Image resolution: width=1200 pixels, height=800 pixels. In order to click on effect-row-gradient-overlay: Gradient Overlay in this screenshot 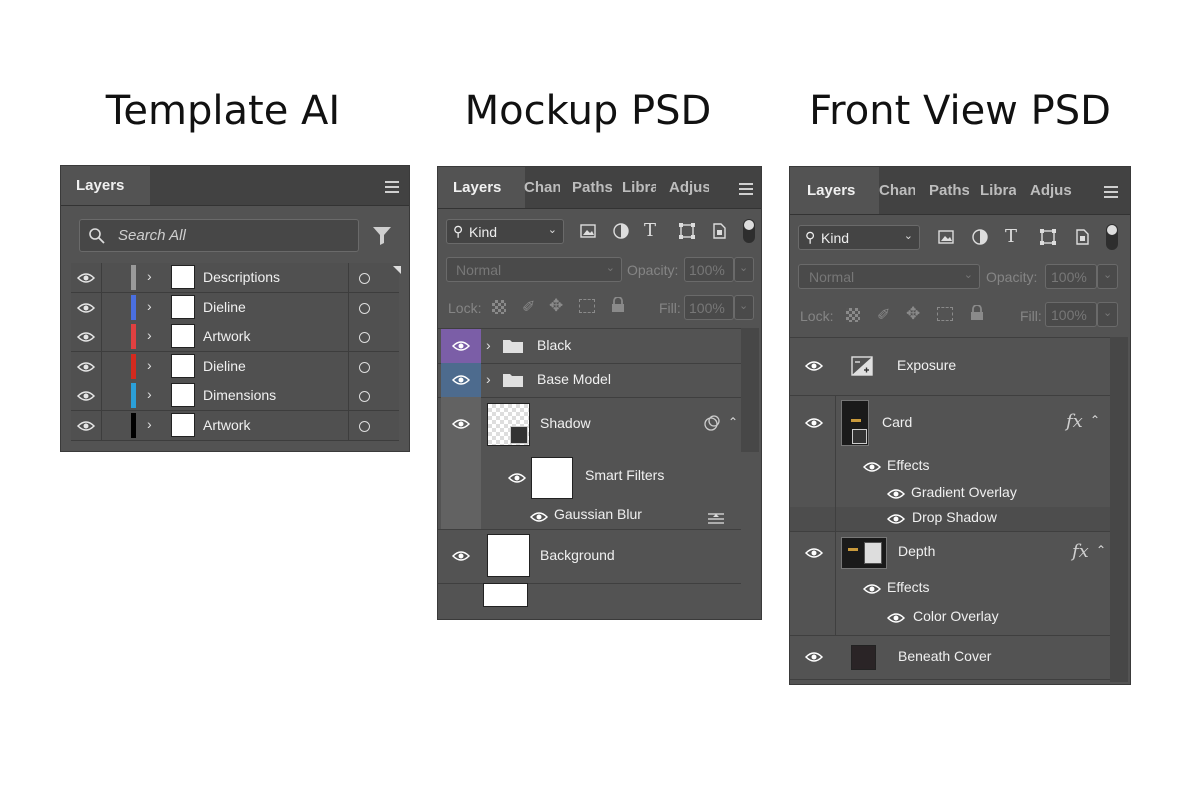, I will do `click(950, 494)`.